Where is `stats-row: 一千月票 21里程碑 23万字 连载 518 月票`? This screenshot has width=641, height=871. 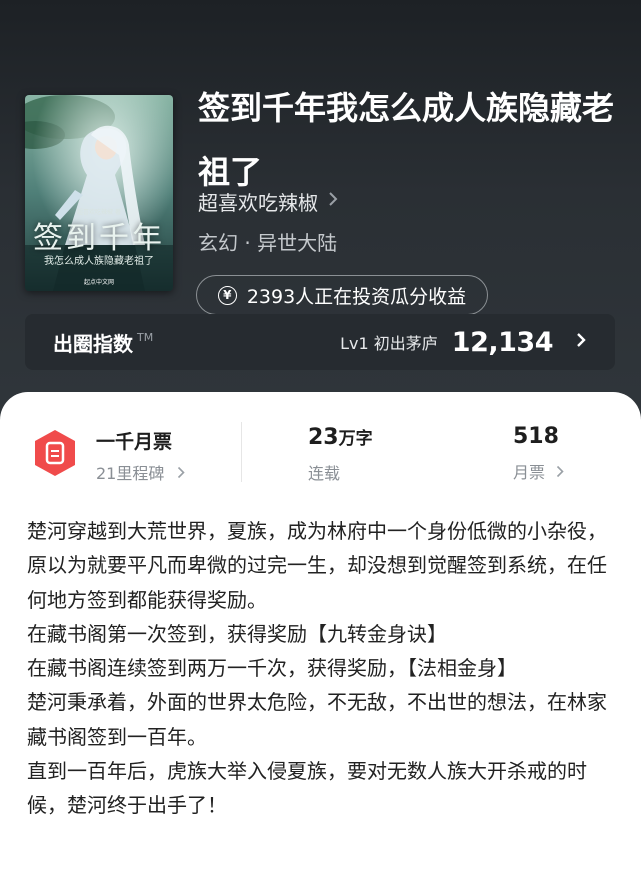
stats-row: 一千月票 21里程碑 23万字 连载 518 月票 is located at coordinates (320, 444).